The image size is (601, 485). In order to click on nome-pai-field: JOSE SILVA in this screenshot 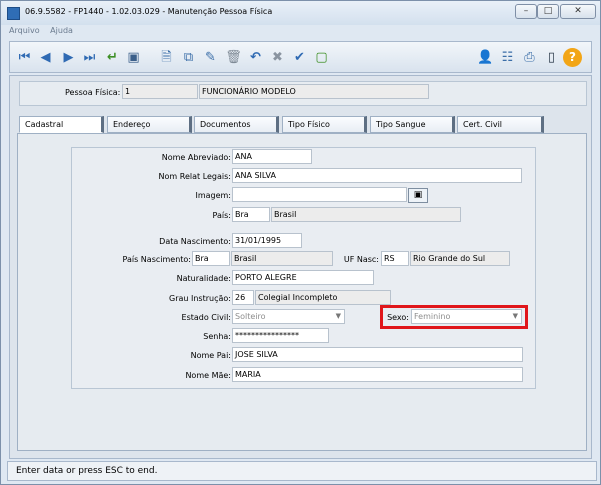, I will do `click(377, 354)`.